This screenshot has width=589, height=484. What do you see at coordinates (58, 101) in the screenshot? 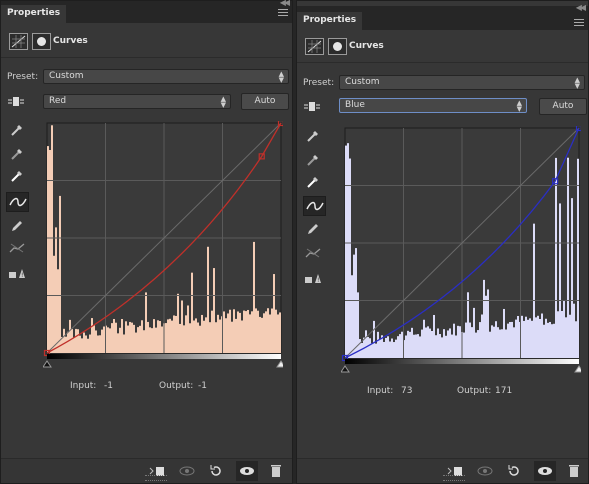
I see `channel-value: Red` at bounding box center [58, 101].